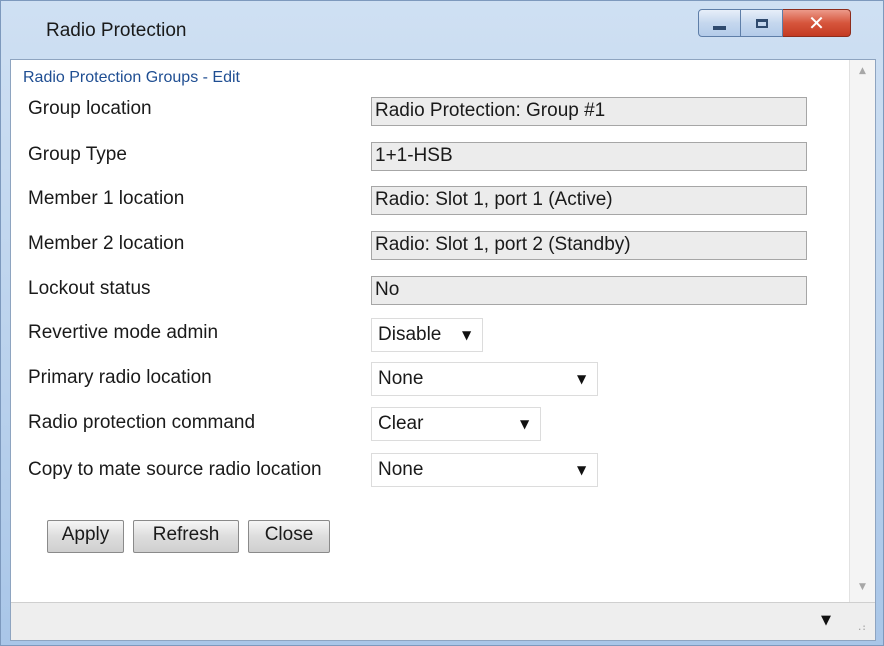 This screenshot has height=646, width=884. I want to click on section-title: Radio Protection Groups - Edit, so click(131, 77).